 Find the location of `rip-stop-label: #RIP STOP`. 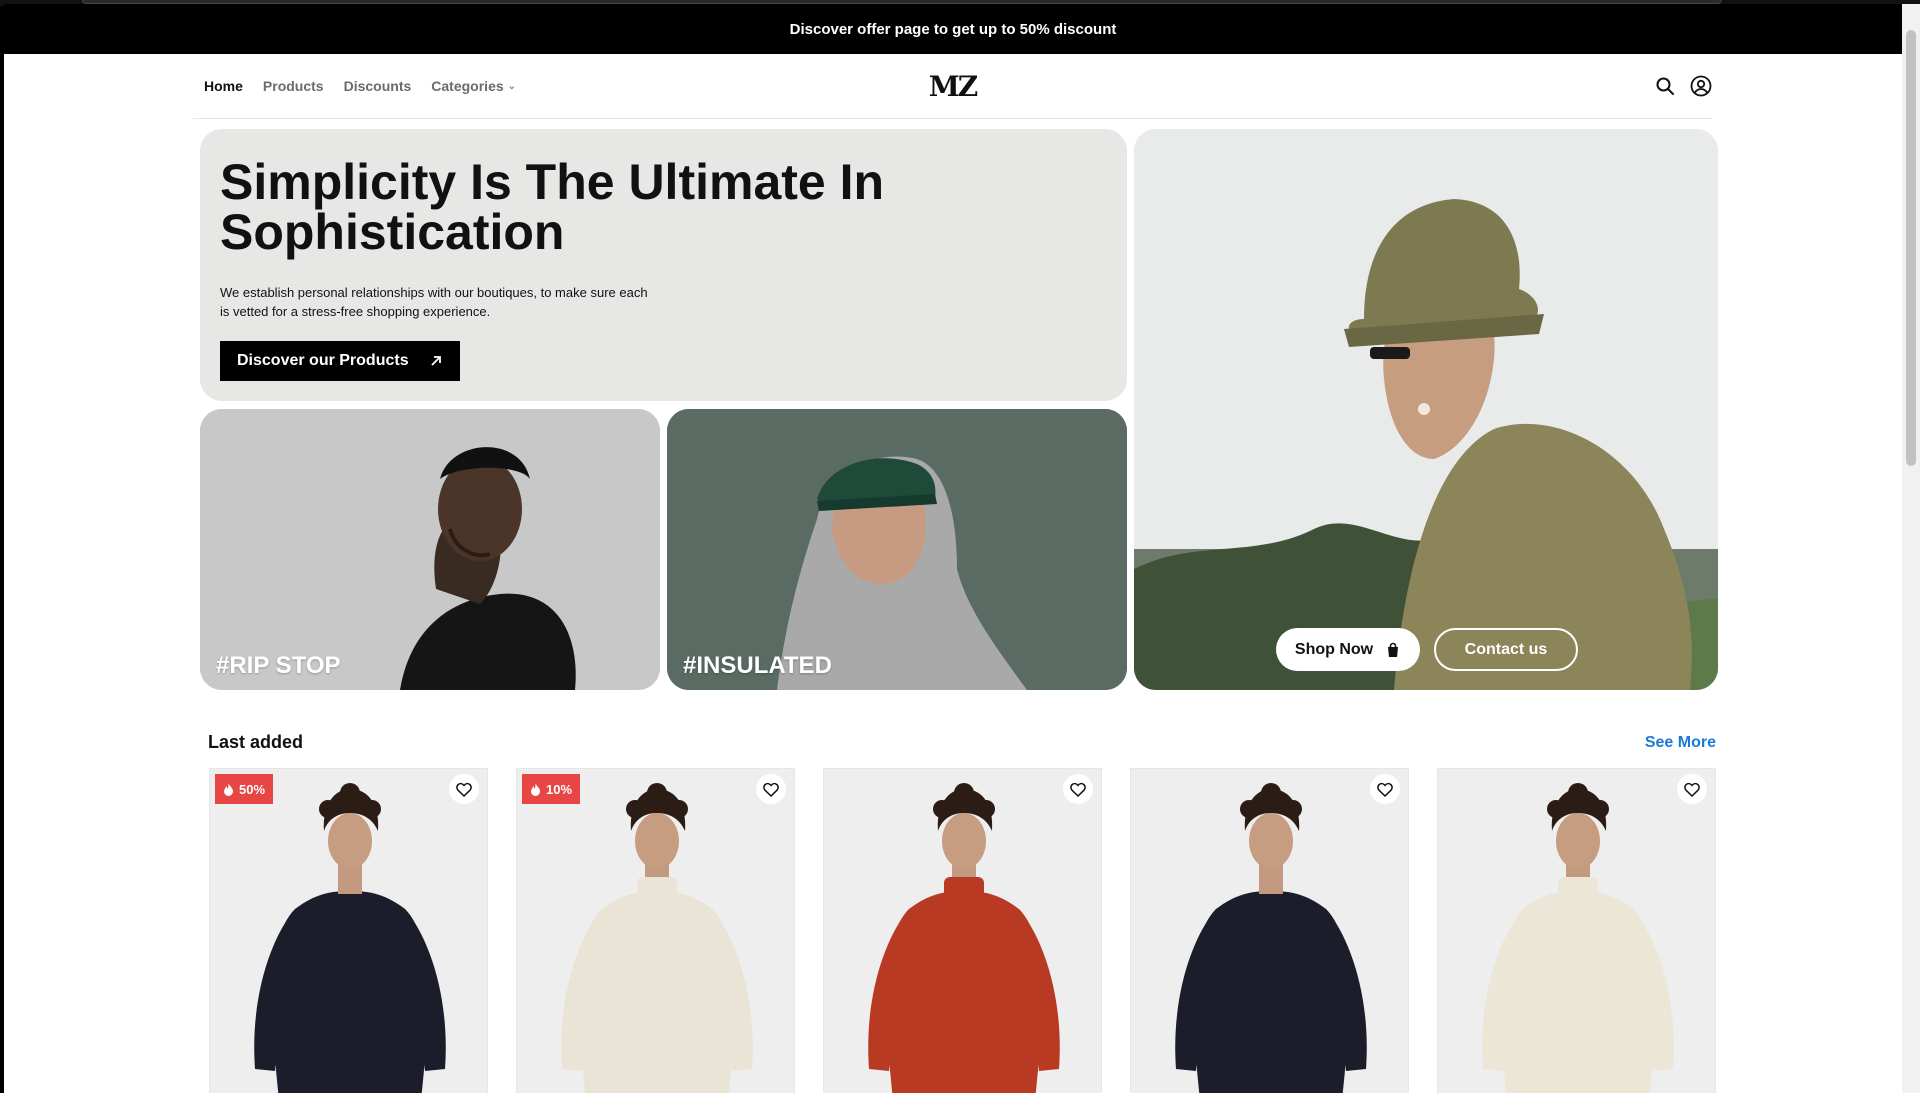

rip-stop-label: #RIP STOP is located at coordinates (278, 665).